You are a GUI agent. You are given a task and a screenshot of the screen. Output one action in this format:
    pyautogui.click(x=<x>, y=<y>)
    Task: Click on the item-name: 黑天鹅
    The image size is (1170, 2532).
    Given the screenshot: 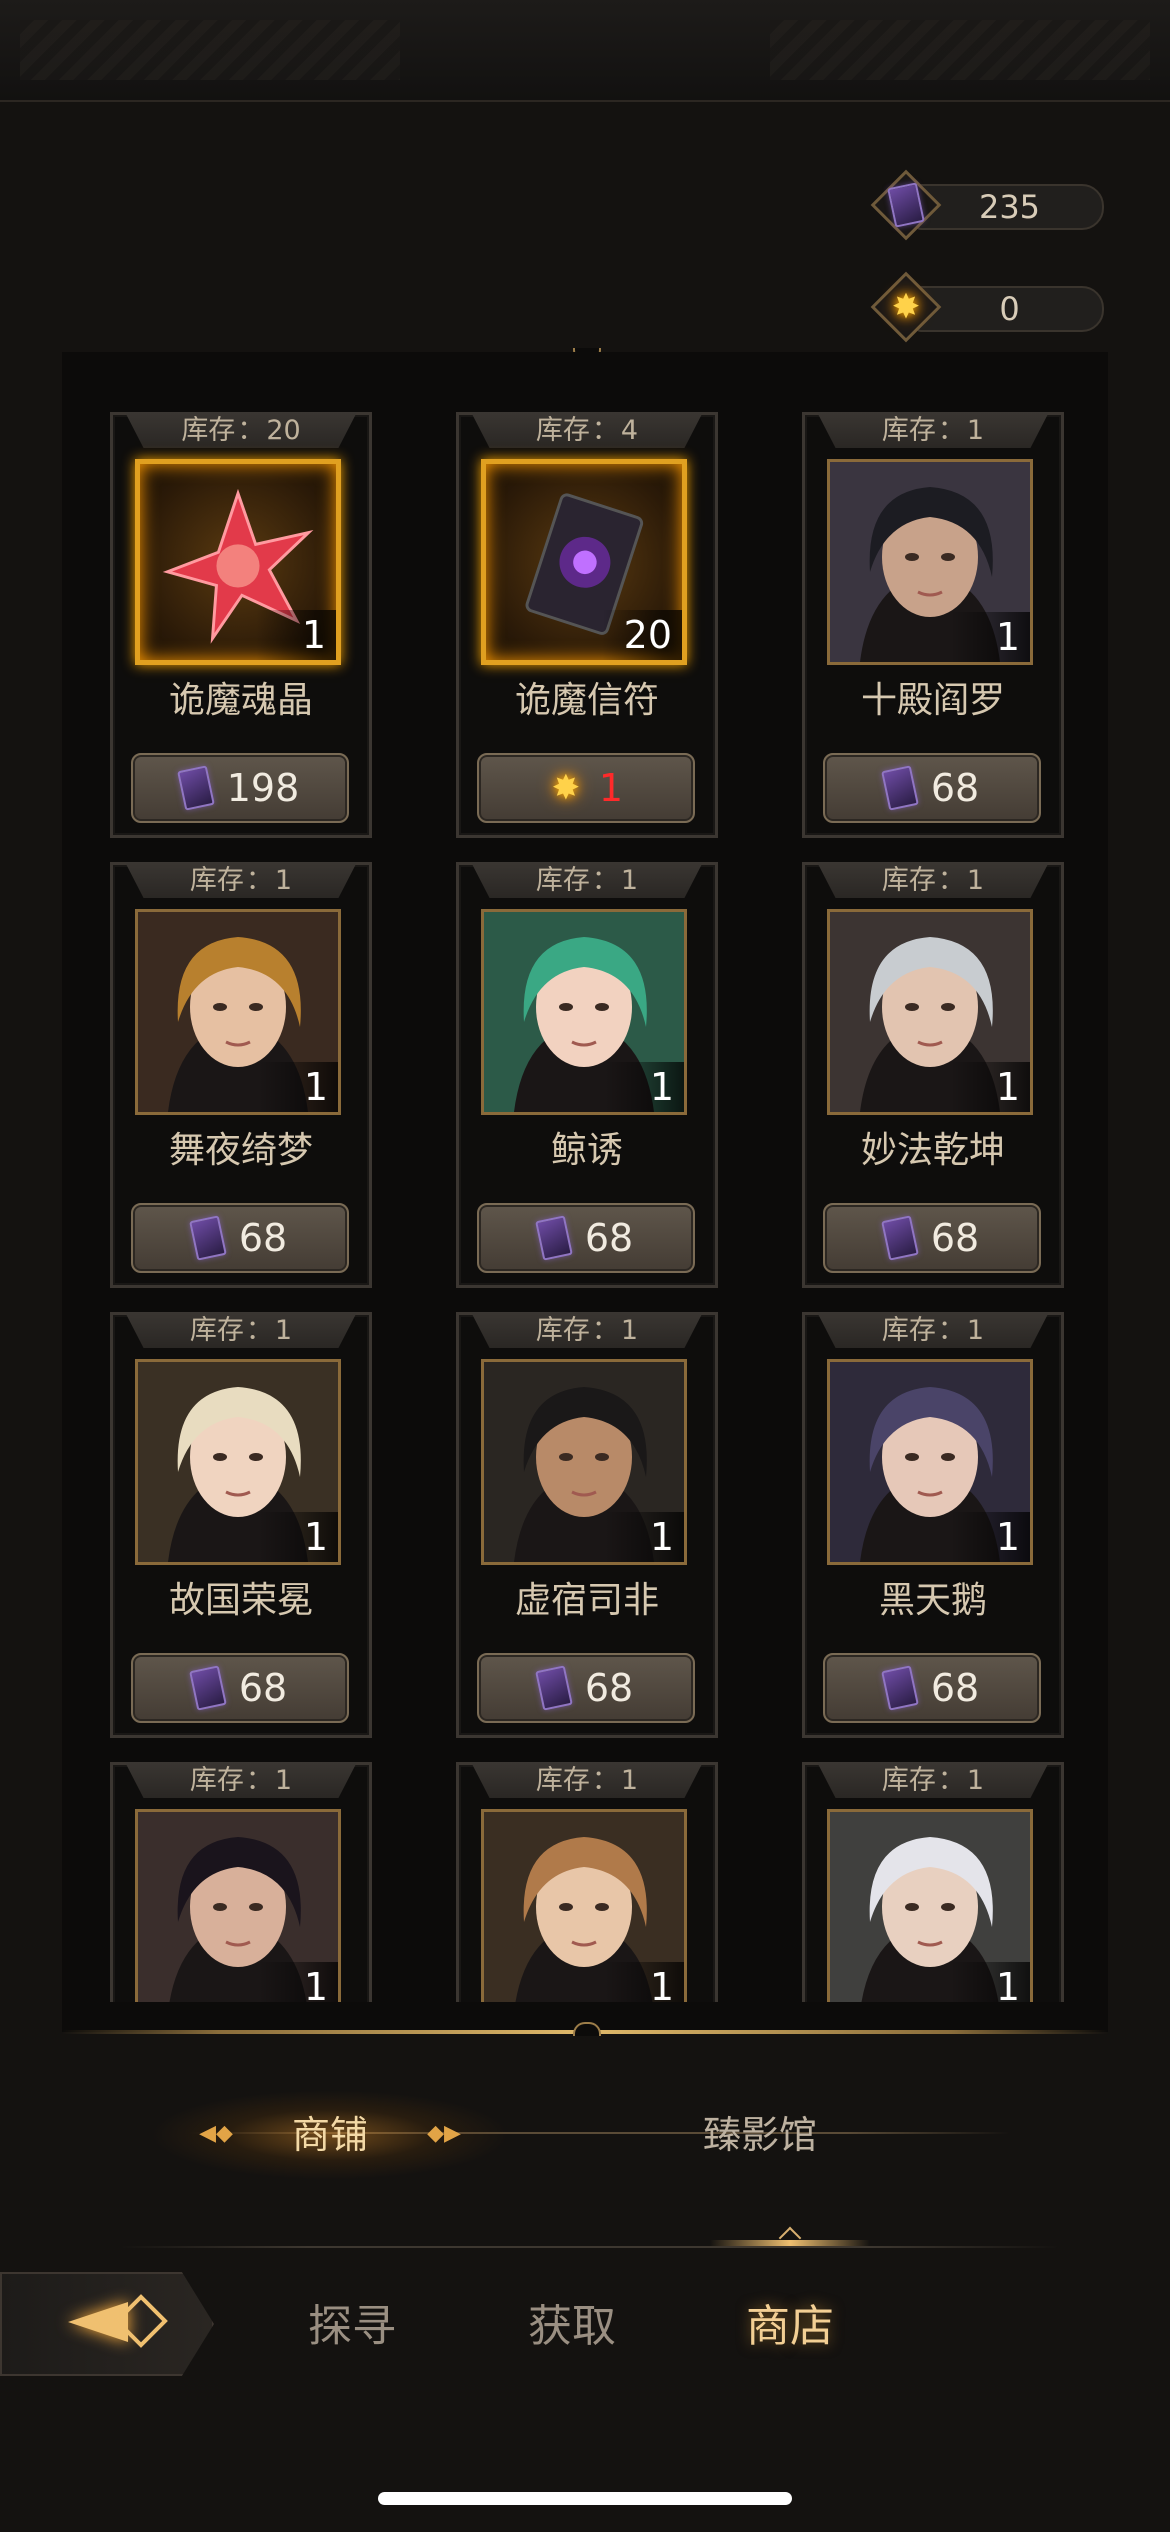 What is the action you would take?
    pyautogui.click(x=932, y=1600)
    